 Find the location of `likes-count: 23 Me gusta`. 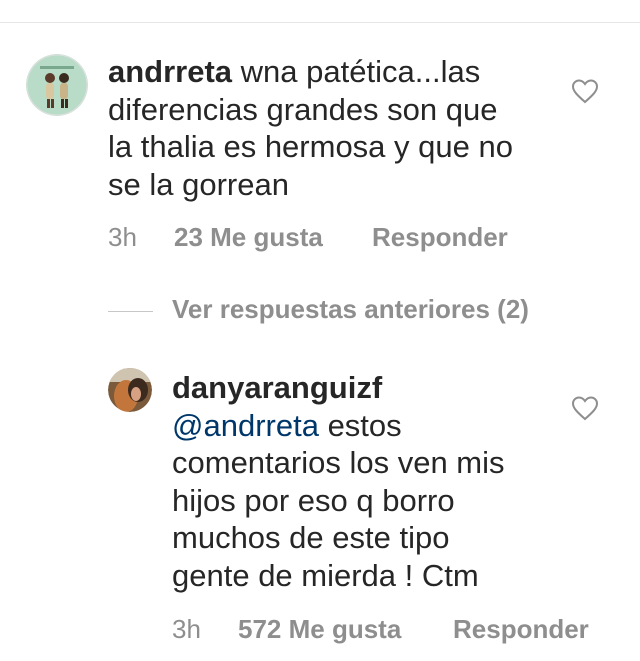

likes-count: 23 Me gusta is located at coordinates (248, 237).